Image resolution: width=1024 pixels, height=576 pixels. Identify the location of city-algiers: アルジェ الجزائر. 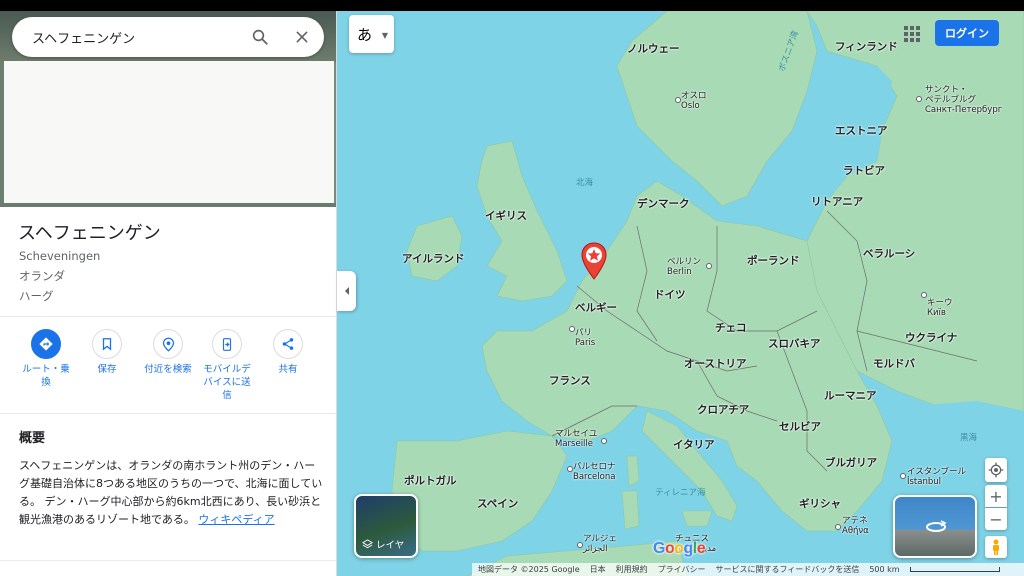
(600, 544).